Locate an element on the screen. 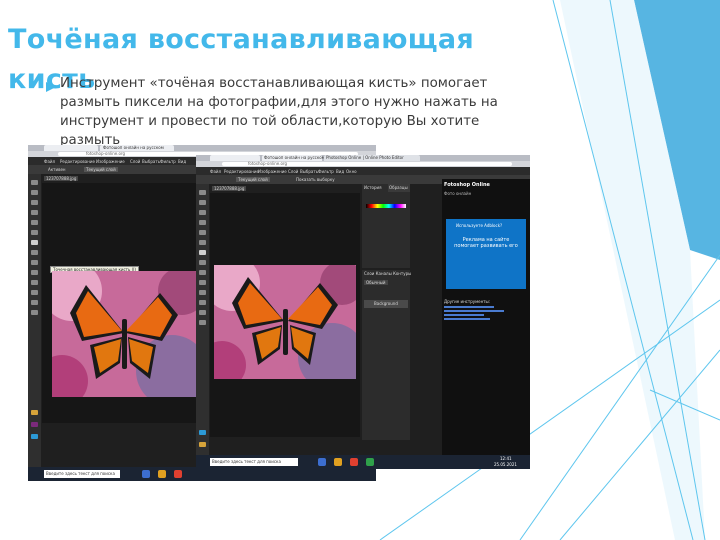  layer-row: Background is located at coordinates (386, 304).